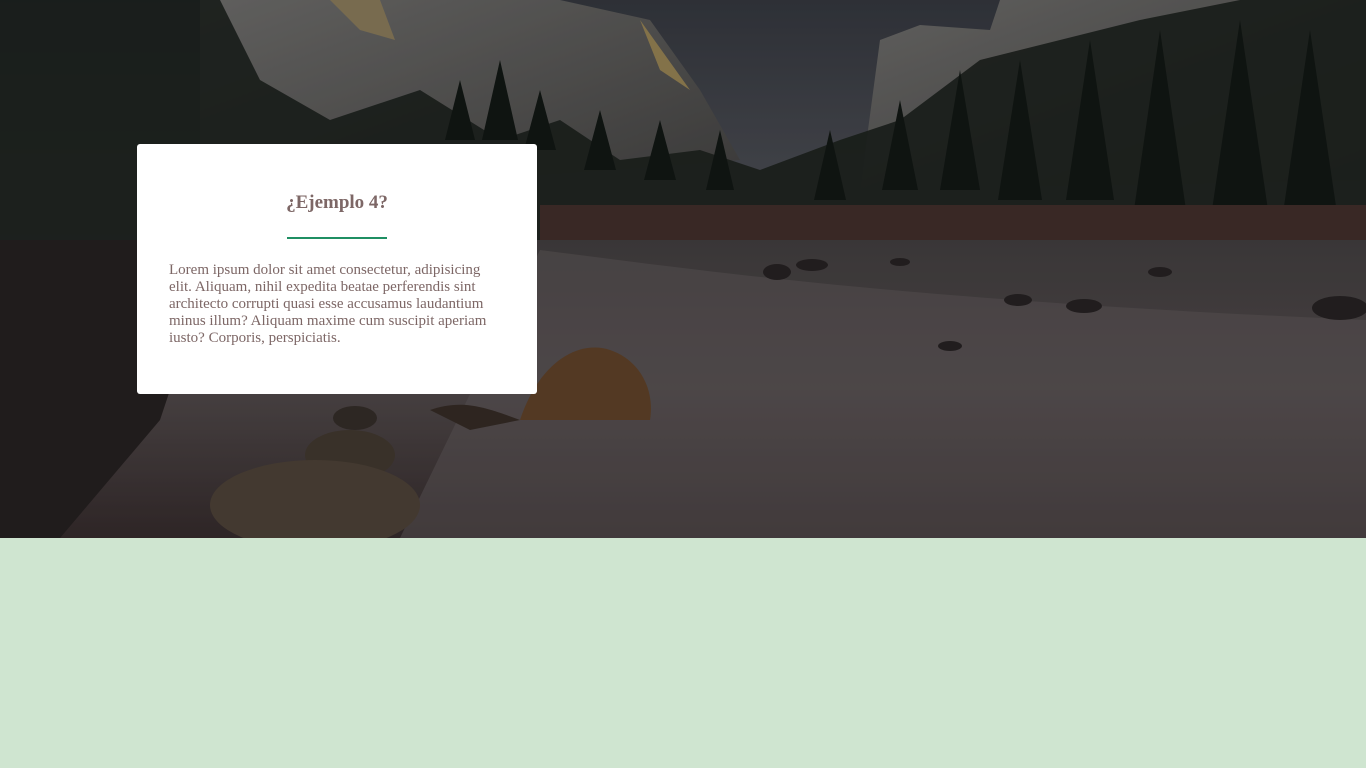 Image resolution: width=1366 pixels, height=768 pixels. What do you see at coordinates (337, 202) in the screenshot?
I see `card-title: ¿Ejemplo 4?` at bounding box center [337, 202].